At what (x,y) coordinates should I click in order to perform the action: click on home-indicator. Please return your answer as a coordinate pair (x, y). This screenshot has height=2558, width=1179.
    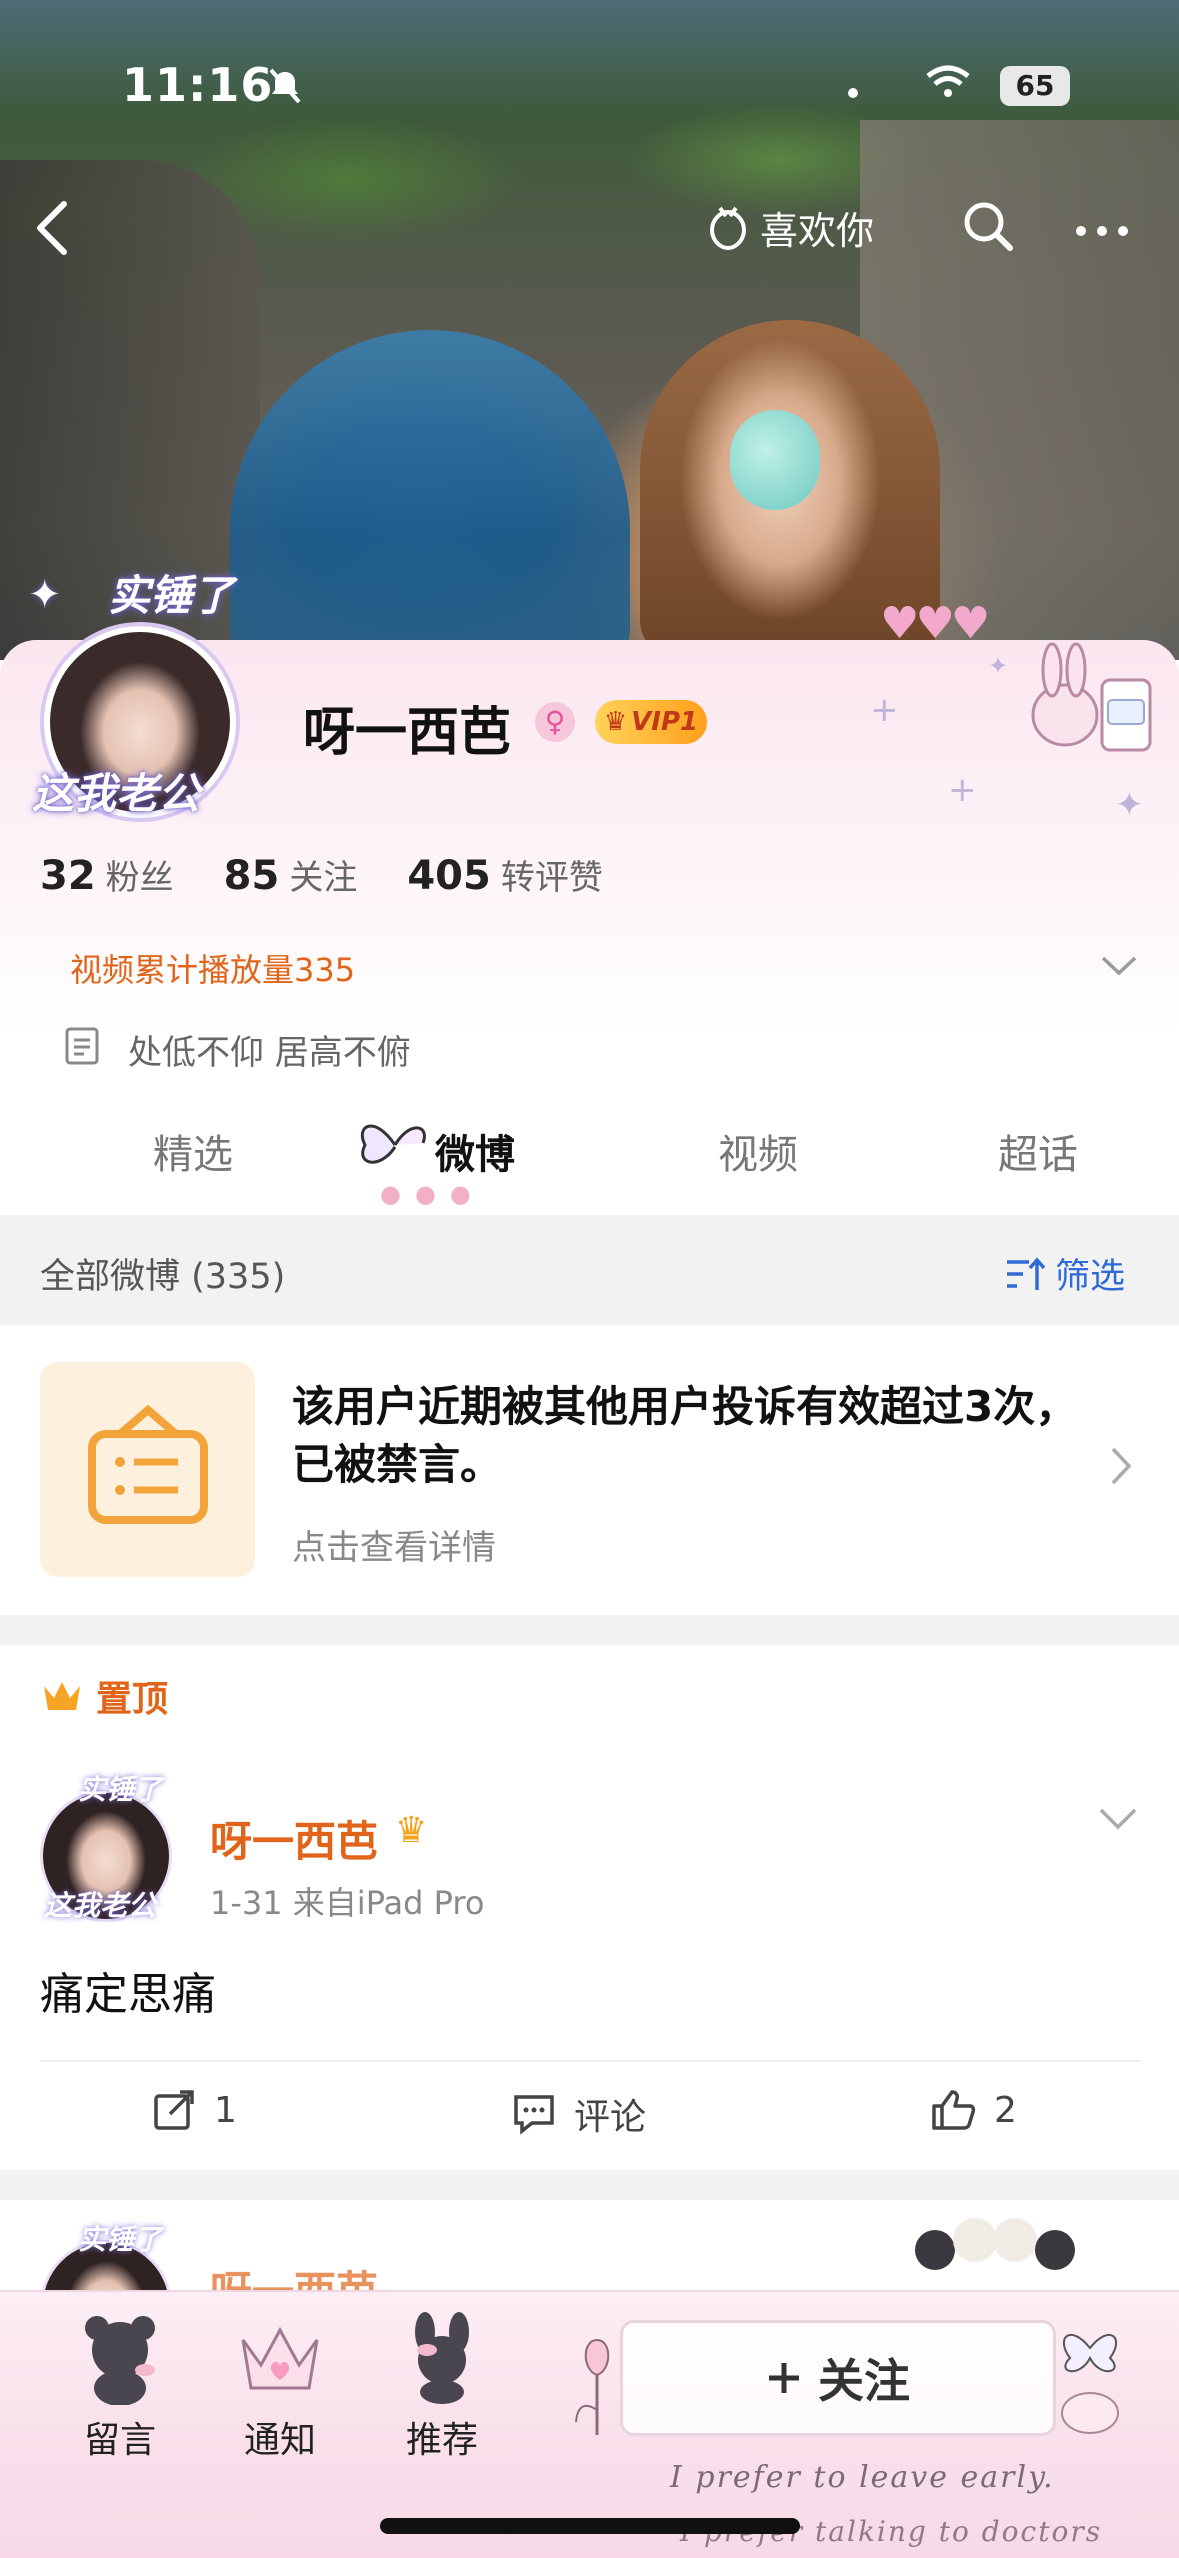
    Looking at the image, I should click on (590, 2526).